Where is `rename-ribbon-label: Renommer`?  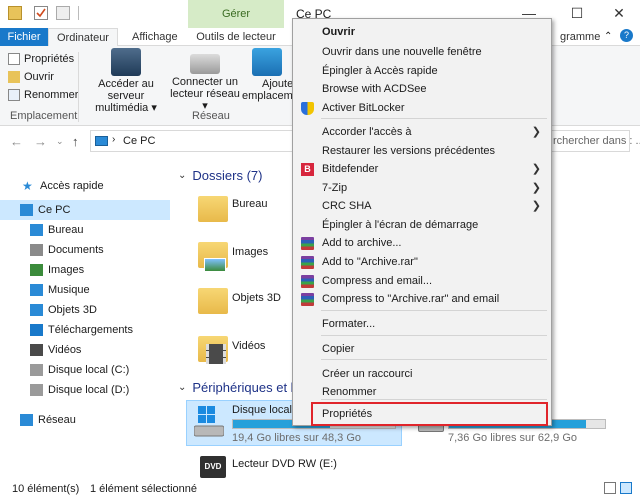 rename-ribbon-label: Renommer is located at coordinates (51, 95).